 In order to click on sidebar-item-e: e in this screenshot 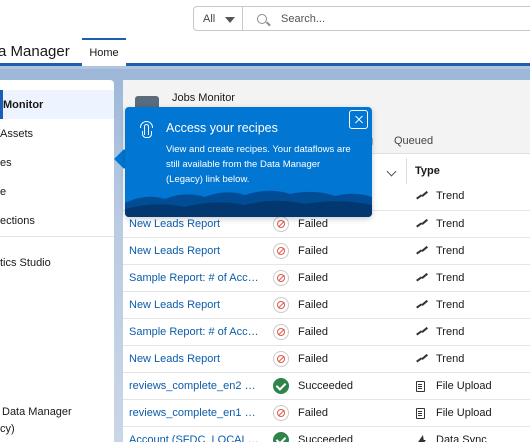, I will do `click(57, 191)`.